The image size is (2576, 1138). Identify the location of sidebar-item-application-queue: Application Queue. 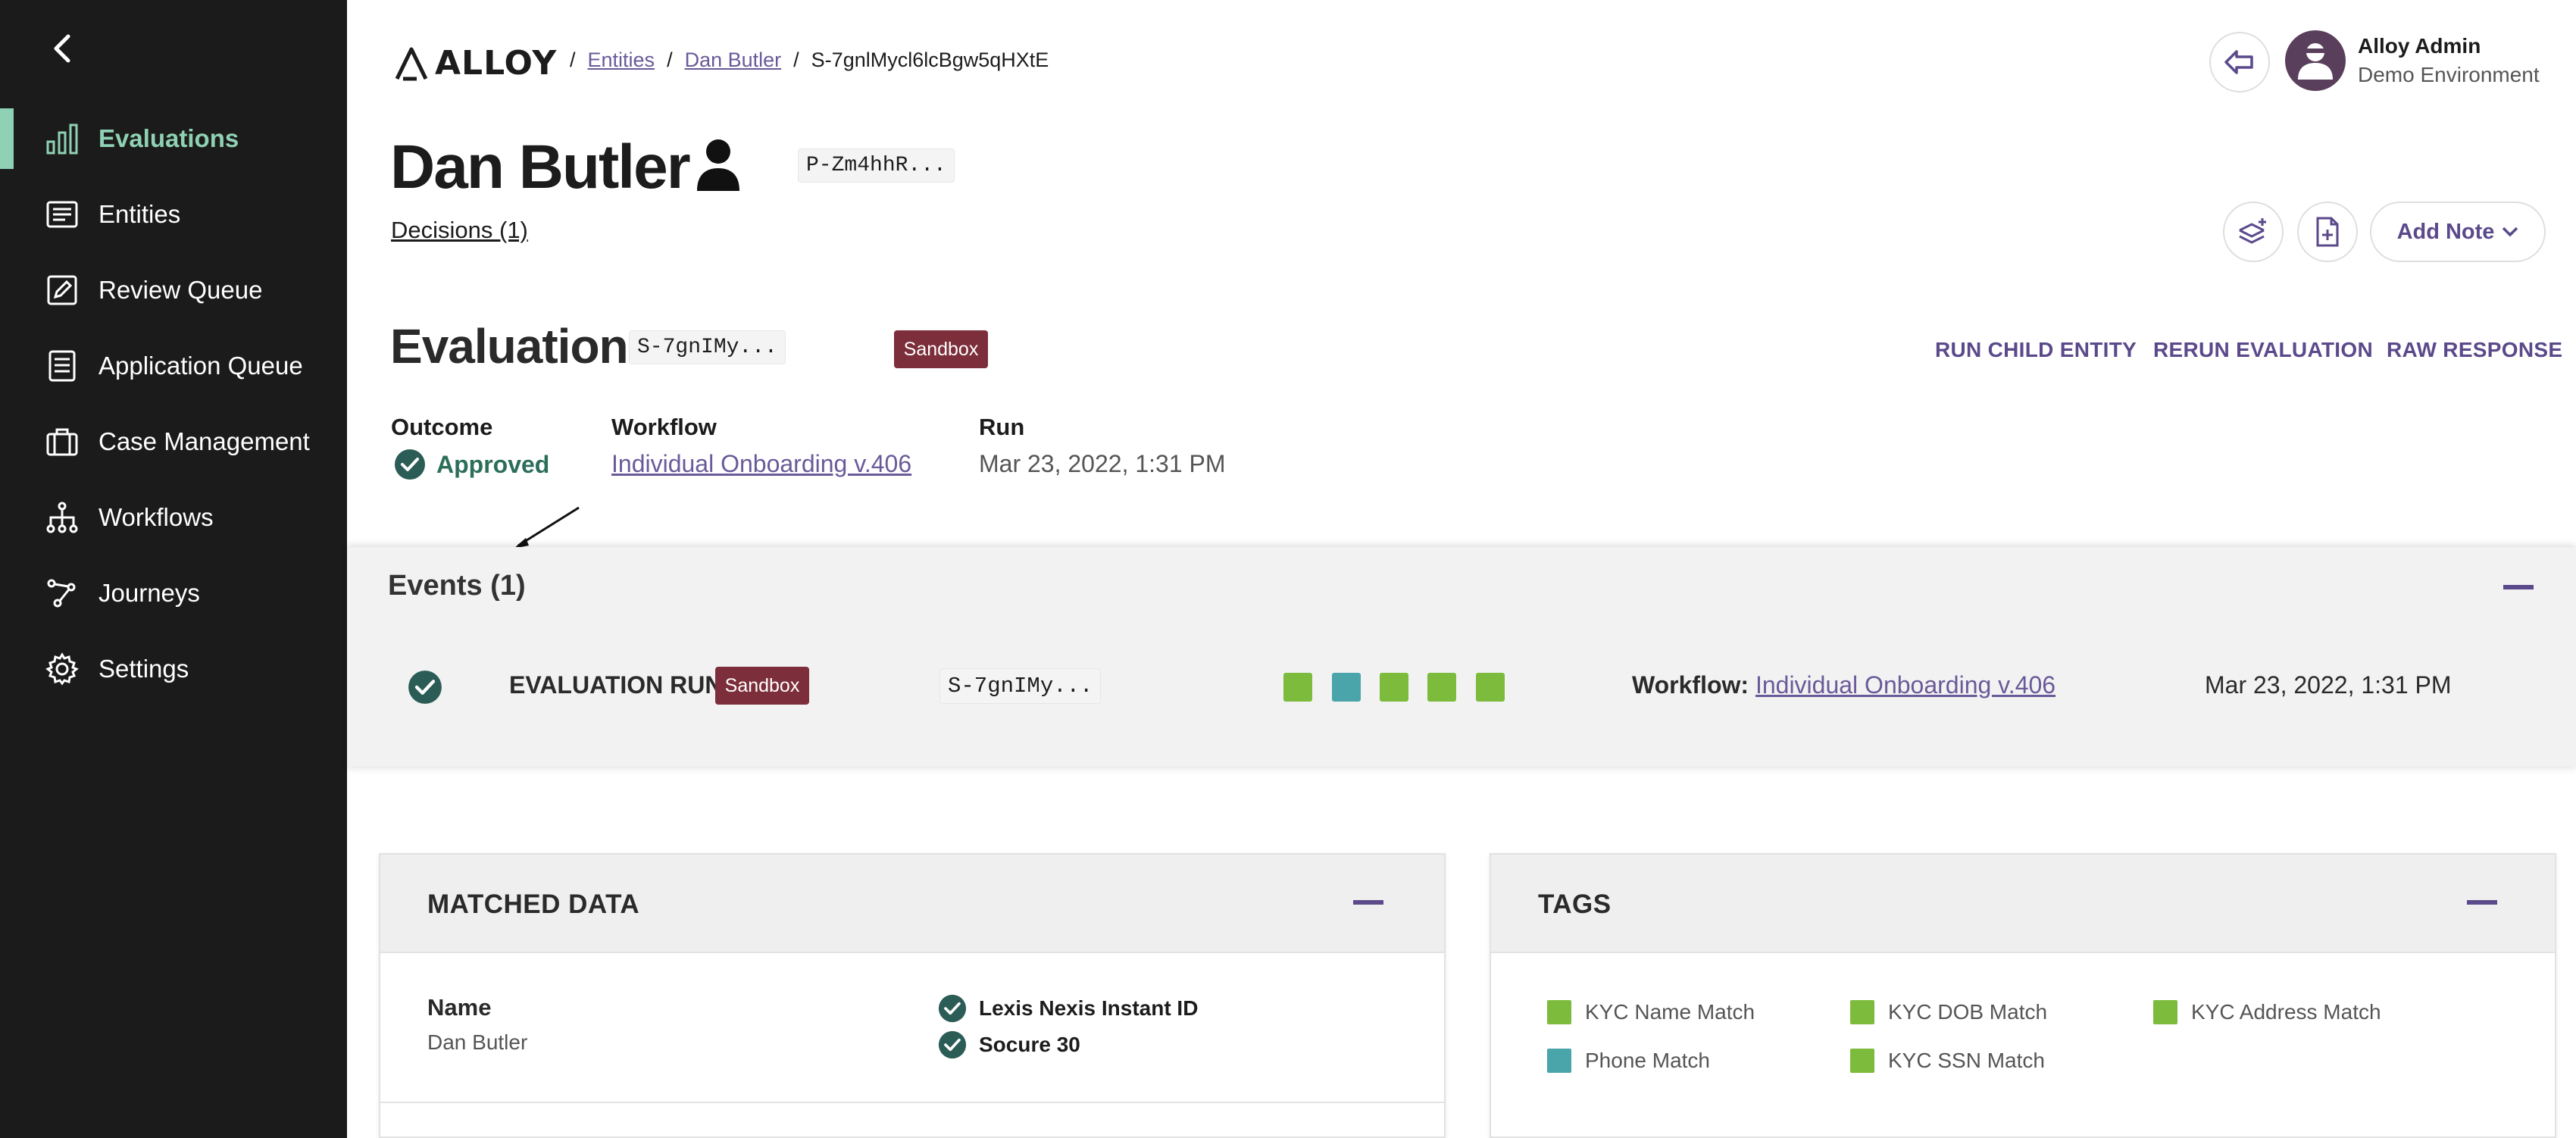
(174, 366).